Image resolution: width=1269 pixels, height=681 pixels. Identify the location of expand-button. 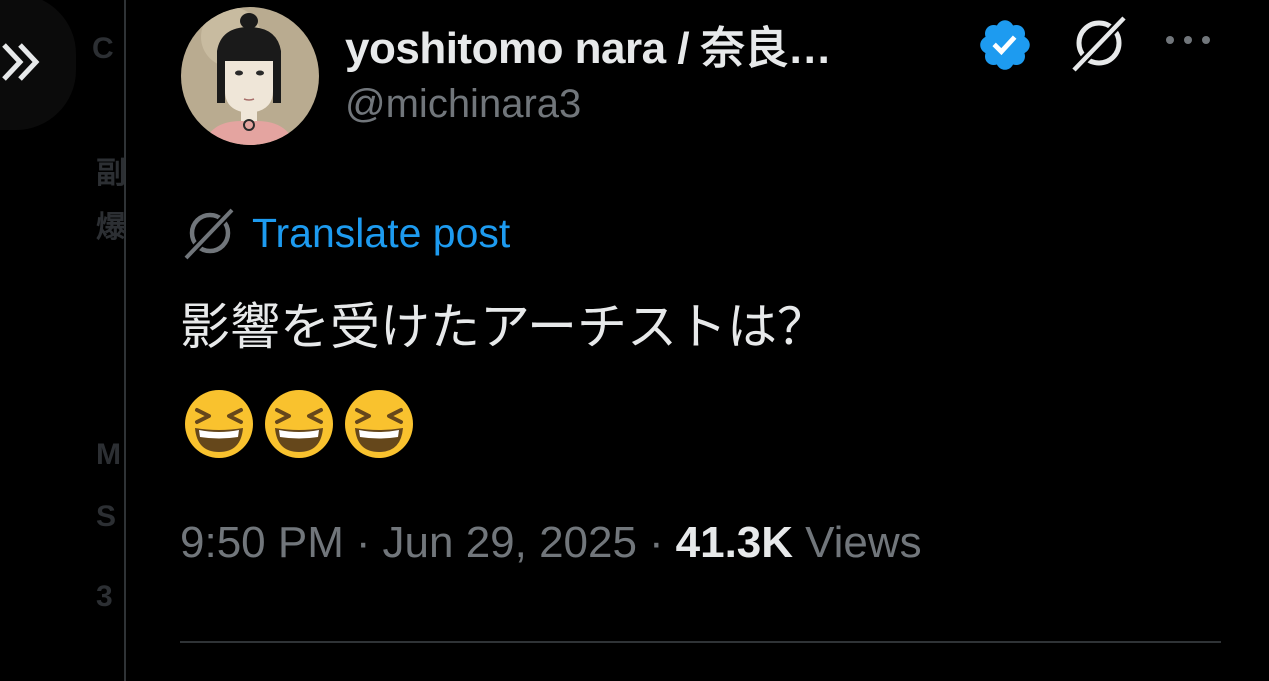
(38, 65).